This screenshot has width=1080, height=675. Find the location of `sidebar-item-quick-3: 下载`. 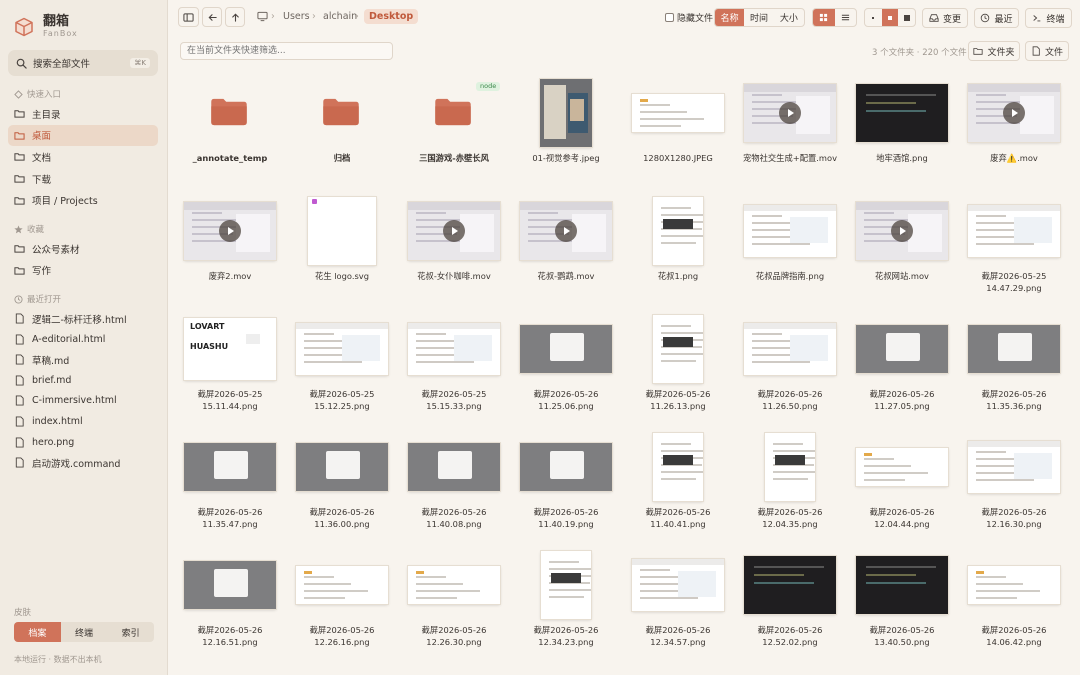

sidebar-item-quick-3: 下载 is located at coordinates (83, 178).